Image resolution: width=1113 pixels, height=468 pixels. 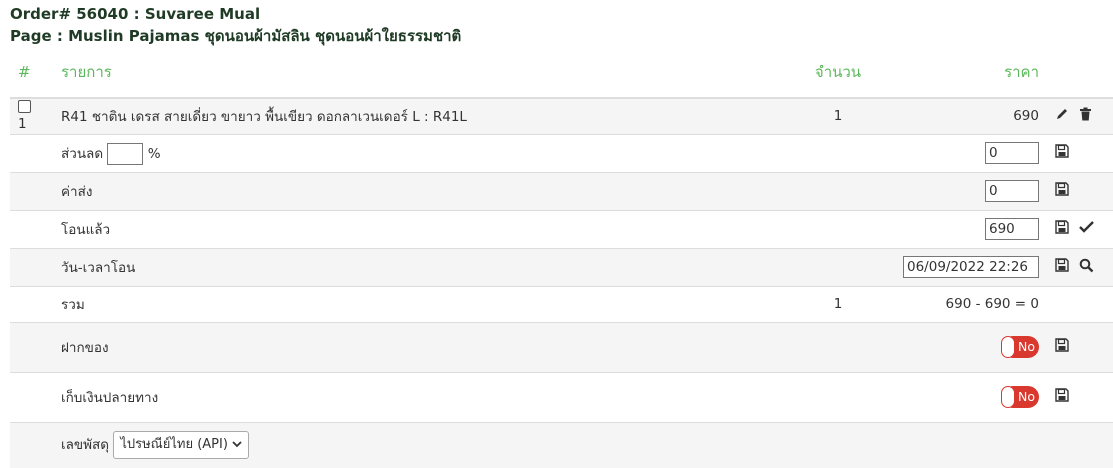 What do you see at coordinates (838, 73) in the screenshot?
I see `col-qty: จำนวน` at bounding box center [838, 73].